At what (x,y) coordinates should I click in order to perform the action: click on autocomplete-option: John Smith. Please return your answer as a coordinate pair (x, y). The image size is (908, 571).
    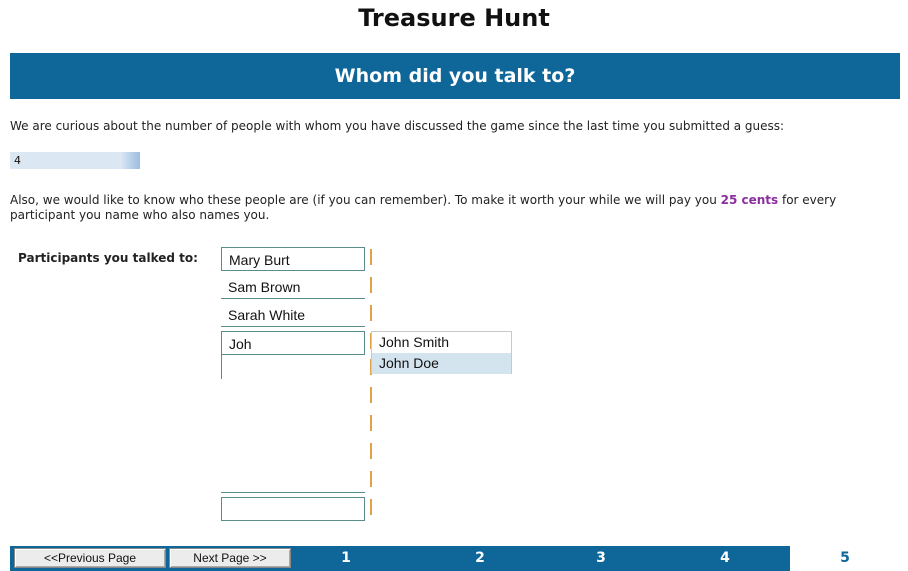
    Looking at the image, I should click on (441, 342).